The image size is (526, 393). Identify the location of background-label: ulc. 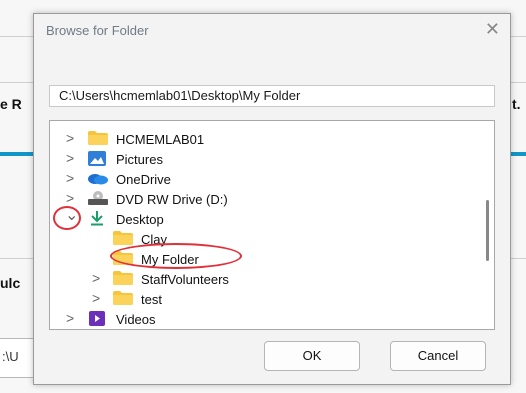
(10, 283).